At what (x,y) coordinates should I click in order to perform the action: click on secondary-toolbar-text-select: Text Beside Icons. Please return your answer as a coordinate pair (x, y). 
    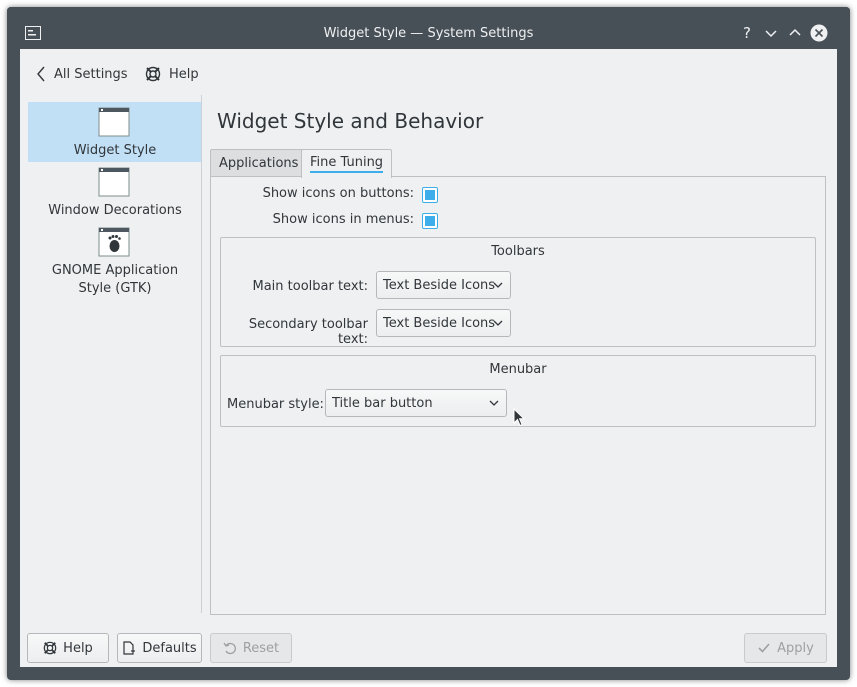
    Looking at the image, I should click on (443, 323).